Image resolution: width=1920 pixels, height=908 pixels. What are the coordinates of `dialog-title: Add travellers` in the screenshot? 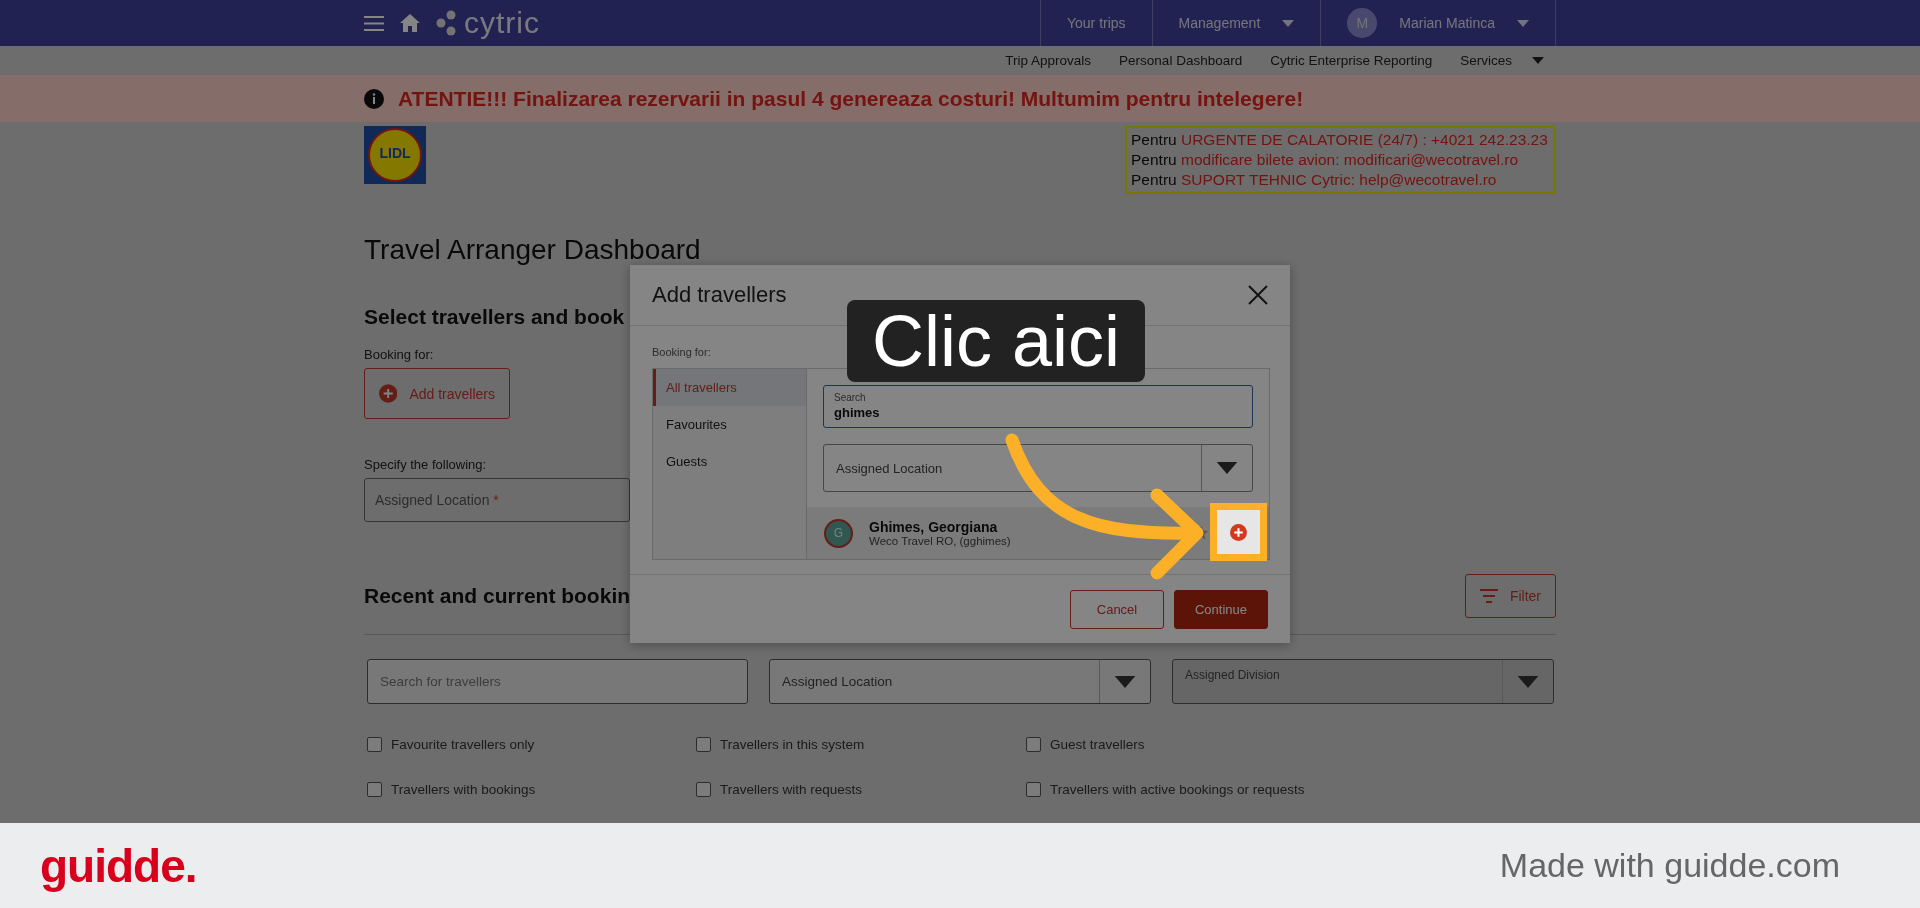 It's located at (719, 295).